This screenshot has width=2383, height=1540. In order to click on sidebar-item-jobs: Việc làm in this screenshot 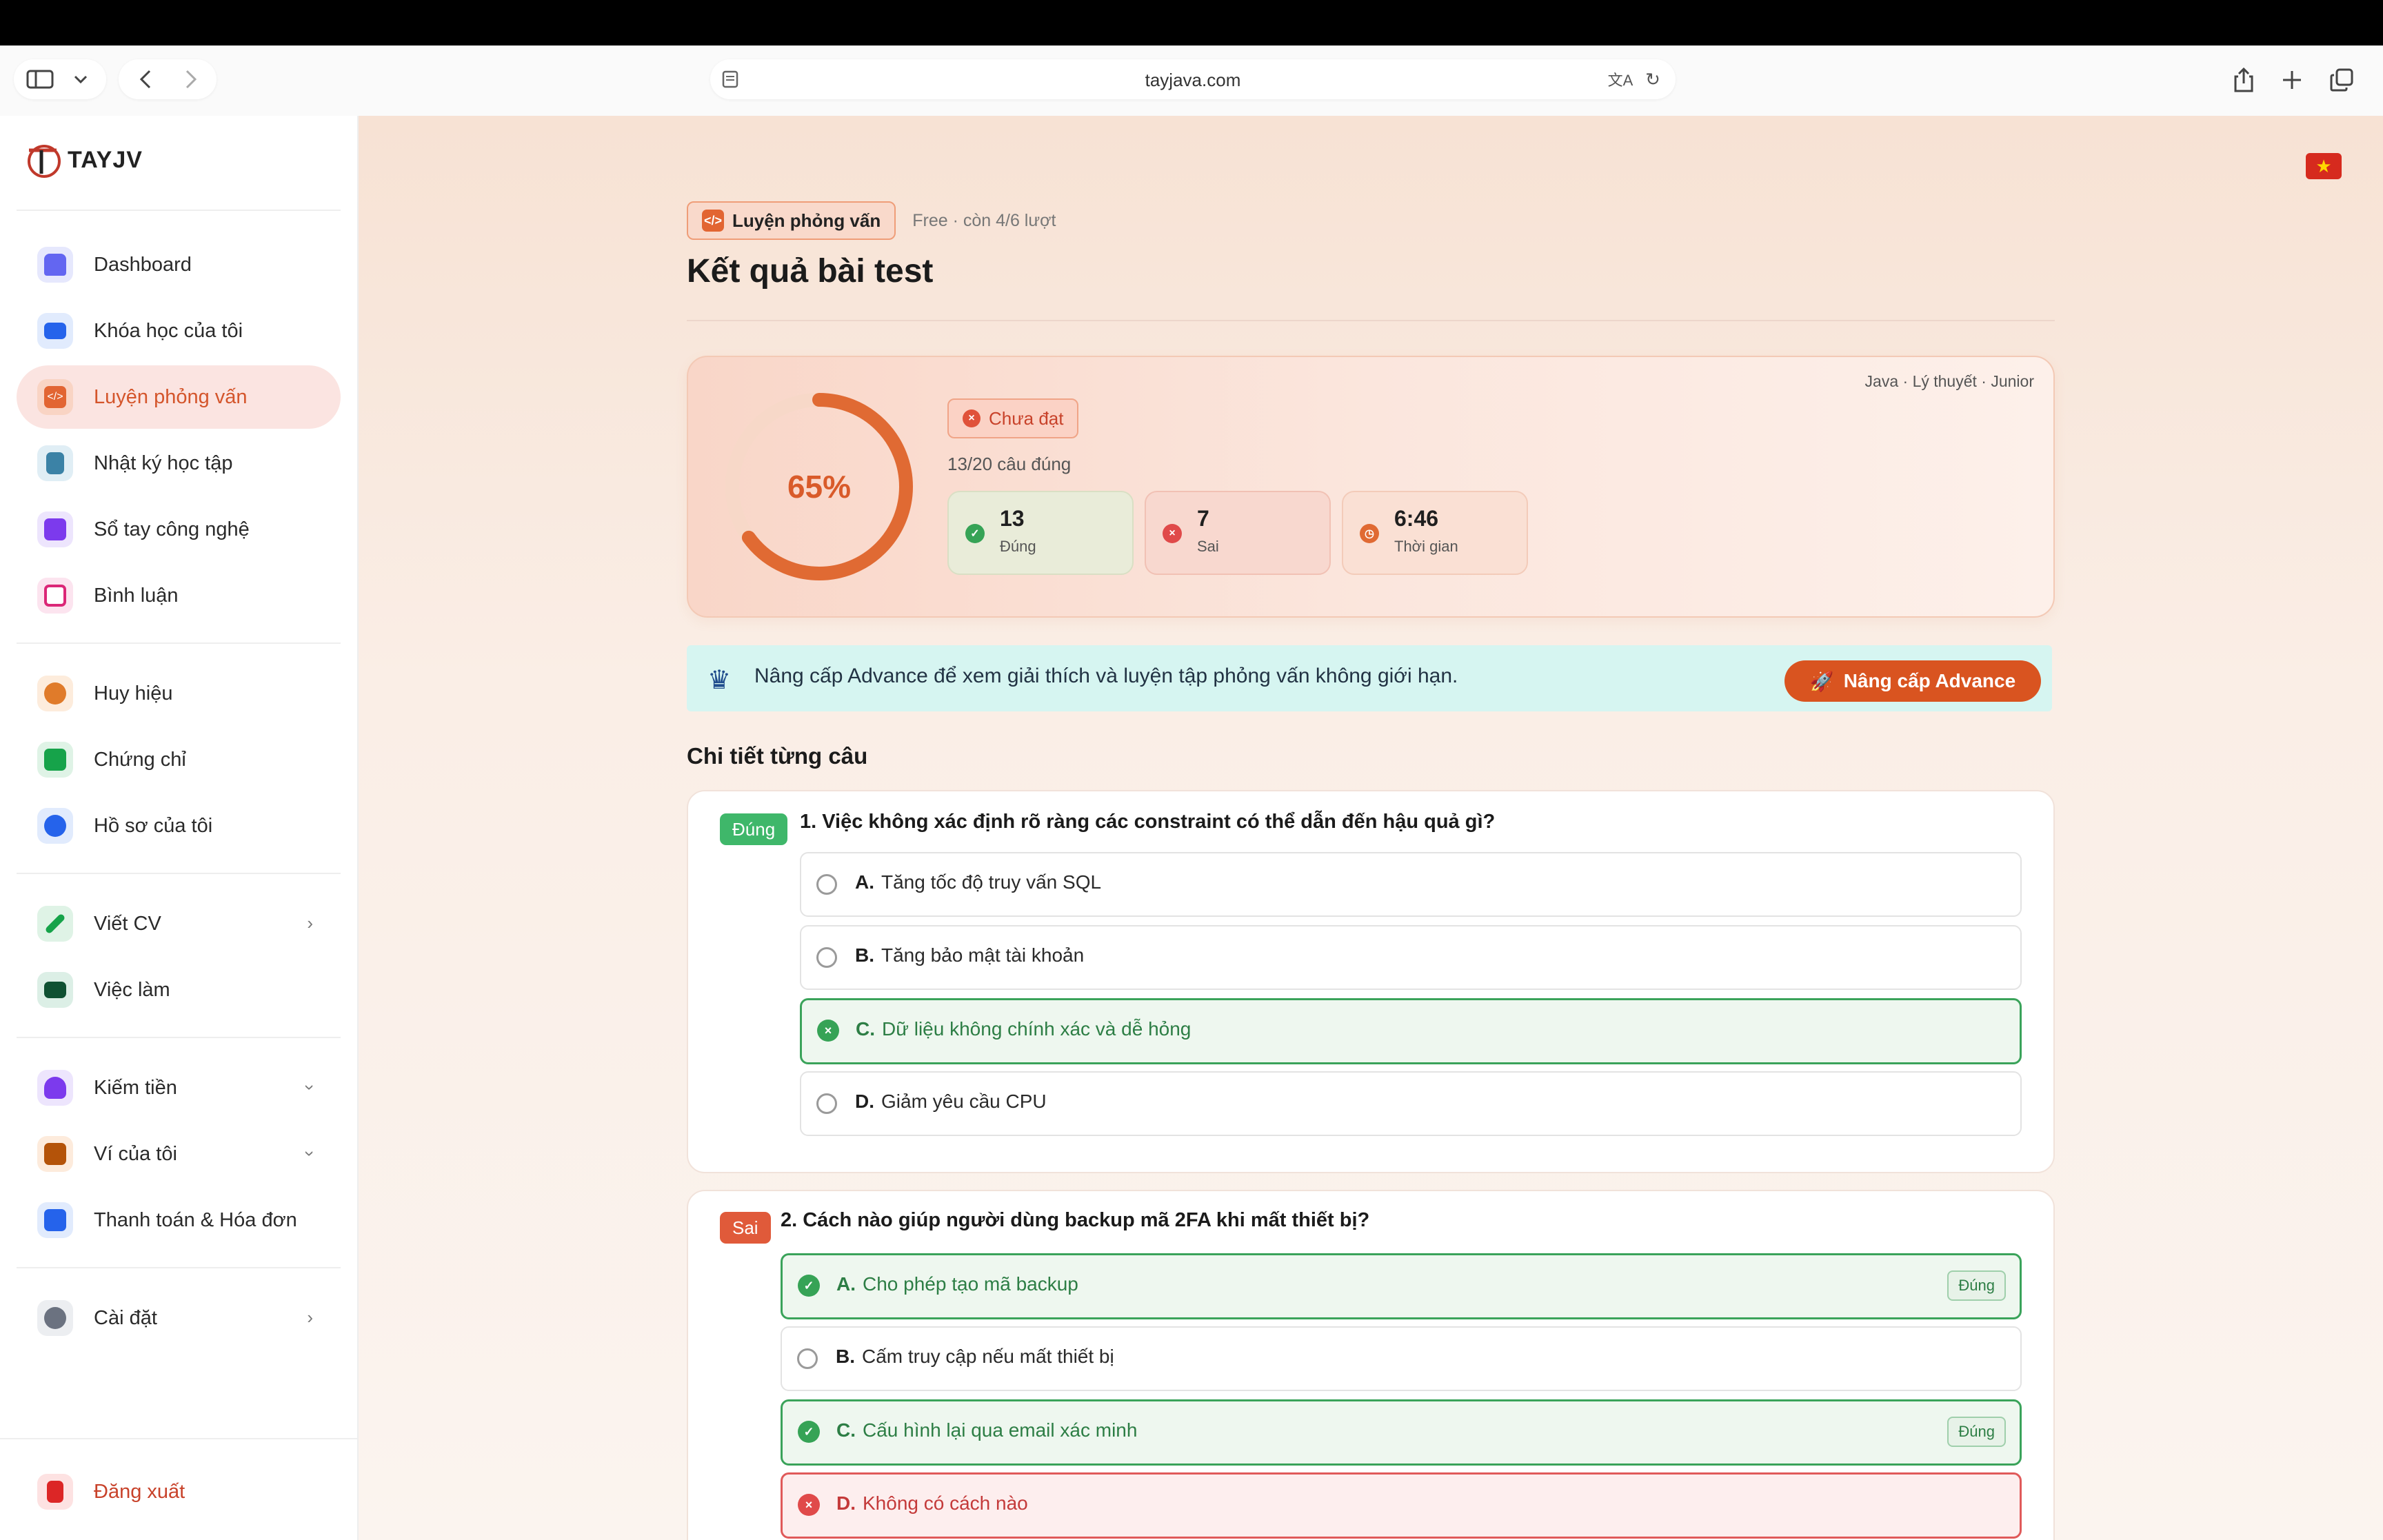, I will do `click(179, 990)`.